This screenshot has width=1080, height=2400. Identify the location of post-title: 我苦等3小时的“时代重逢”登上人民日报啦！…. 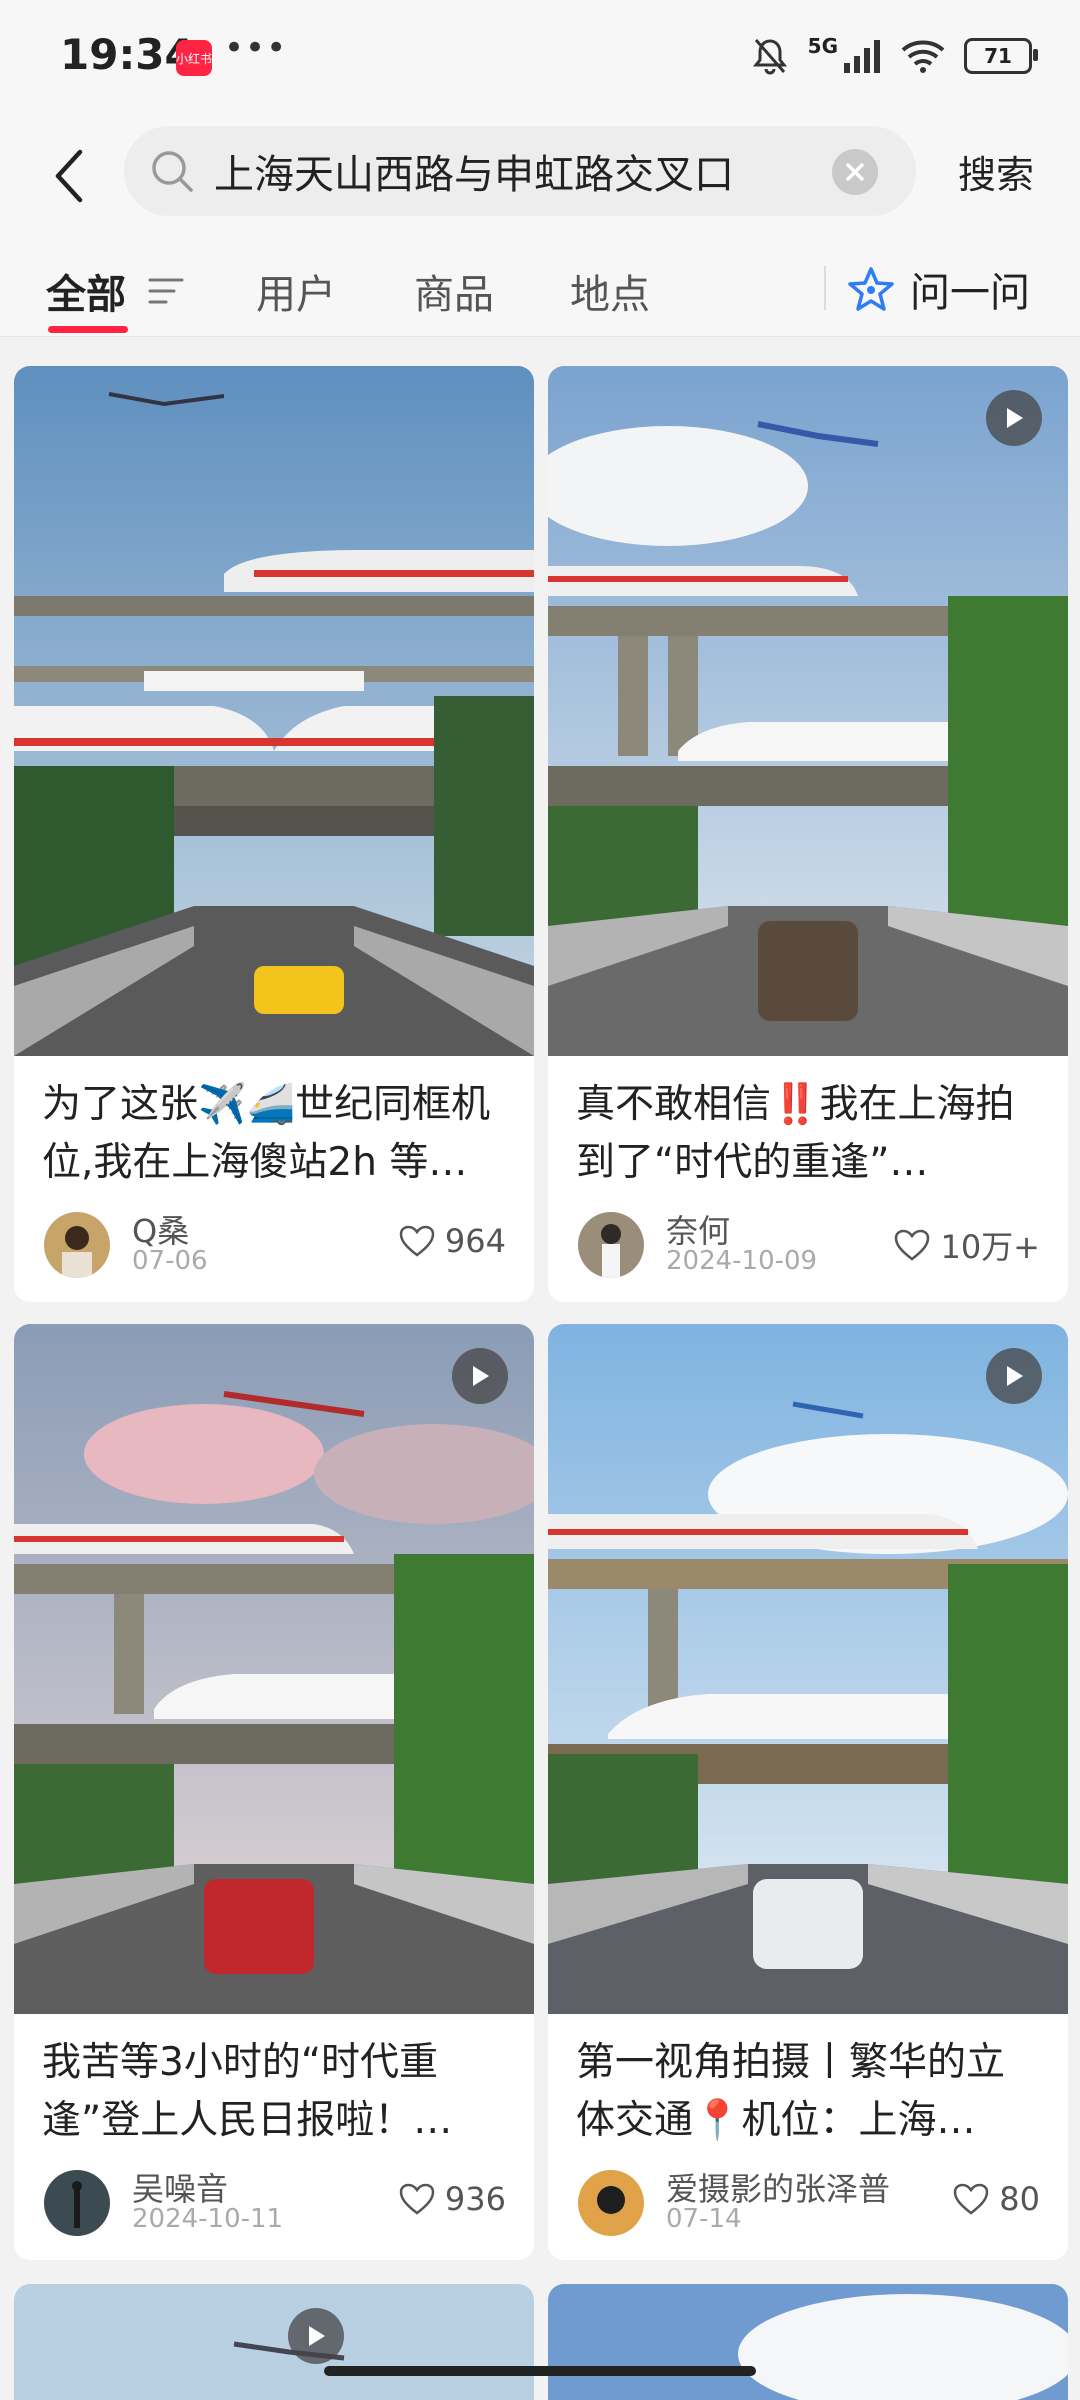
(247, 2091).